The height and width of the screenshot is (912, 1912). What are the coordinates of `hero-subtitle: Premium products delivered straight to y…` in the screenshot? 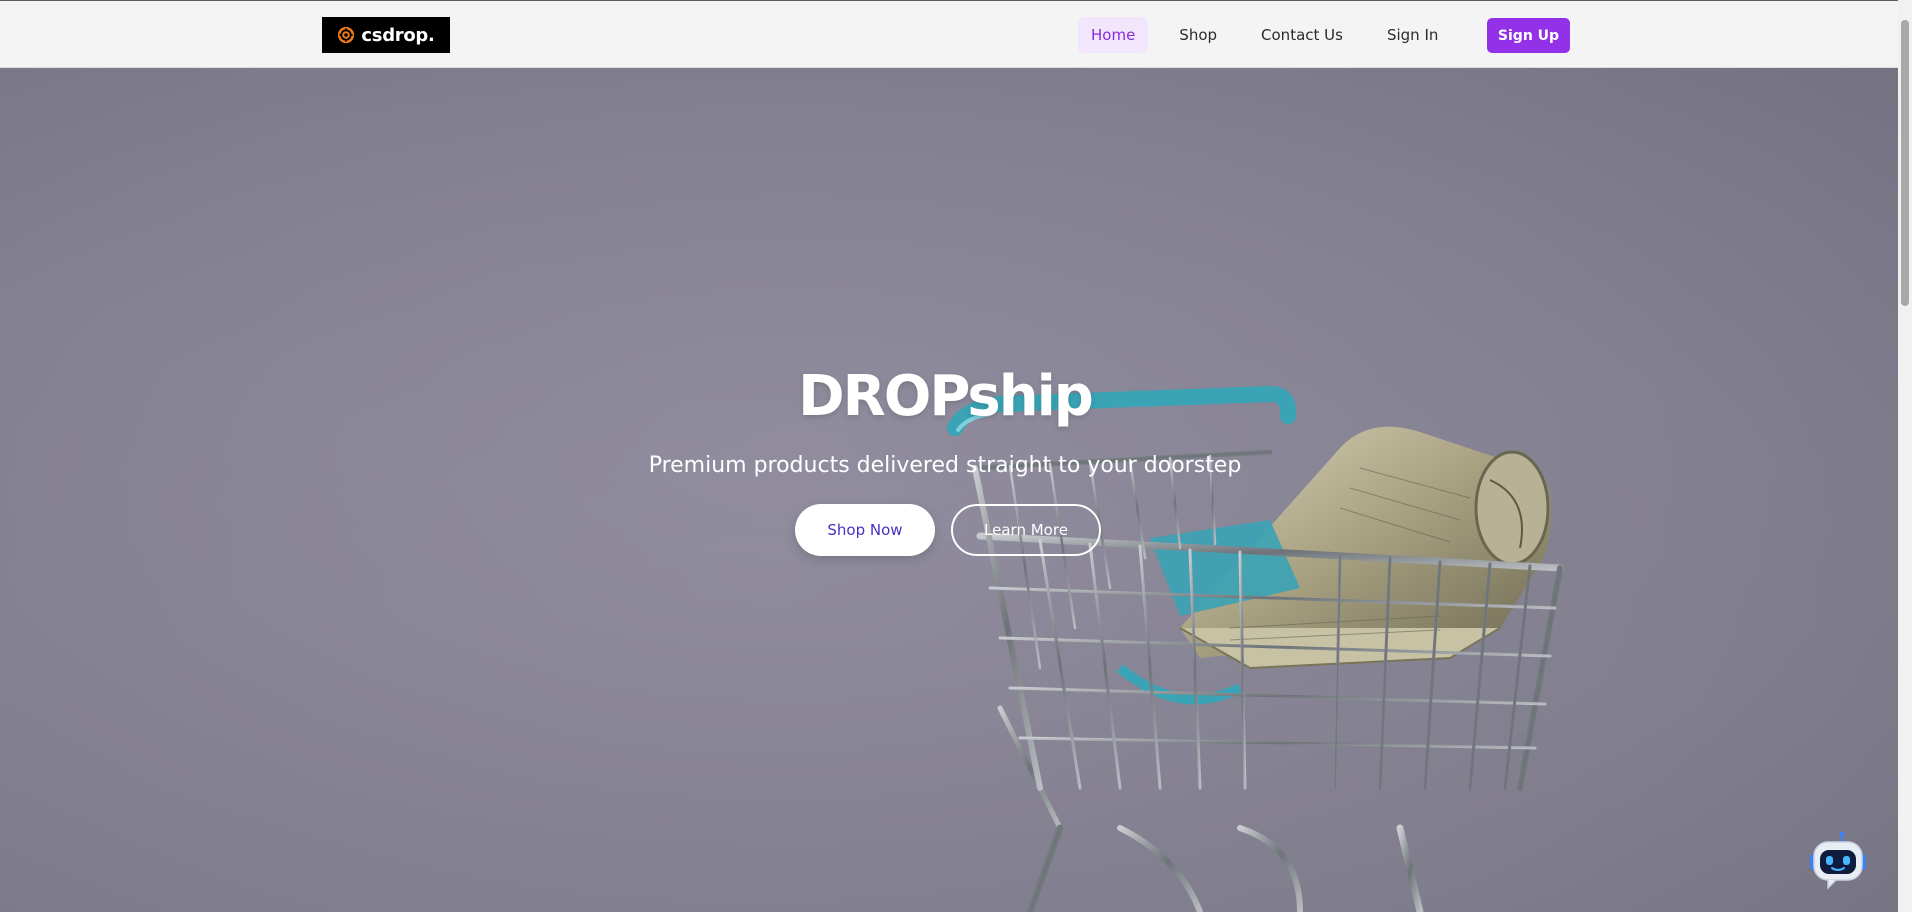 It's located at (945, 465).